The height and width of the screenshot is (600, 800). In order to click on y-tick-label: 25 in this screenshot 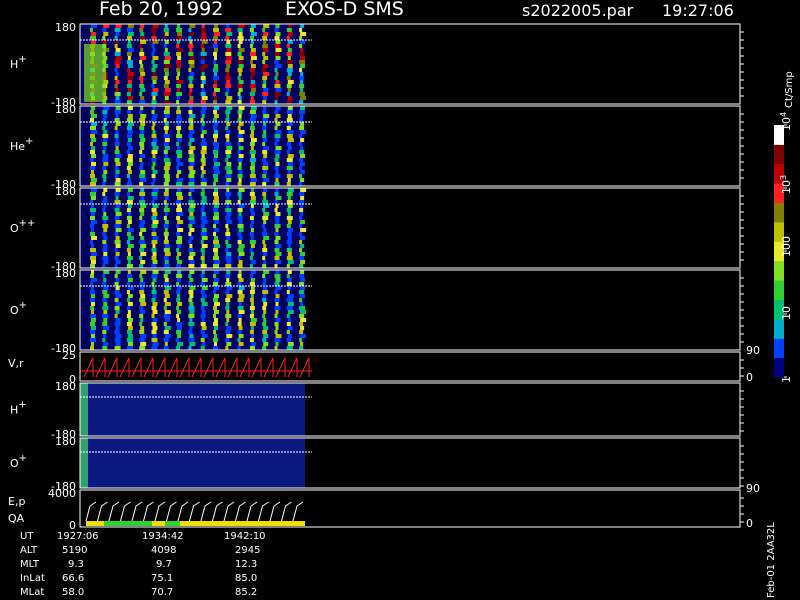, I will do `click(69, 355)`.